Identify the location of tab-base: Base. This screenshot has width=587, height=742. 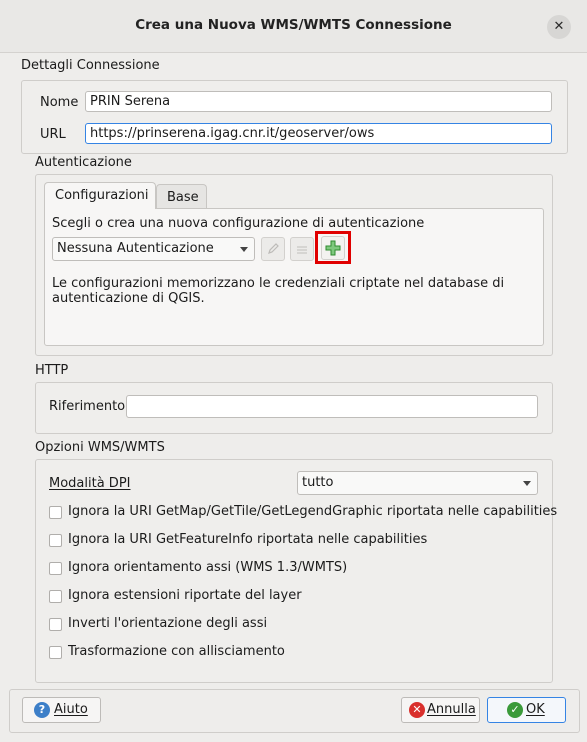
(181, 196).